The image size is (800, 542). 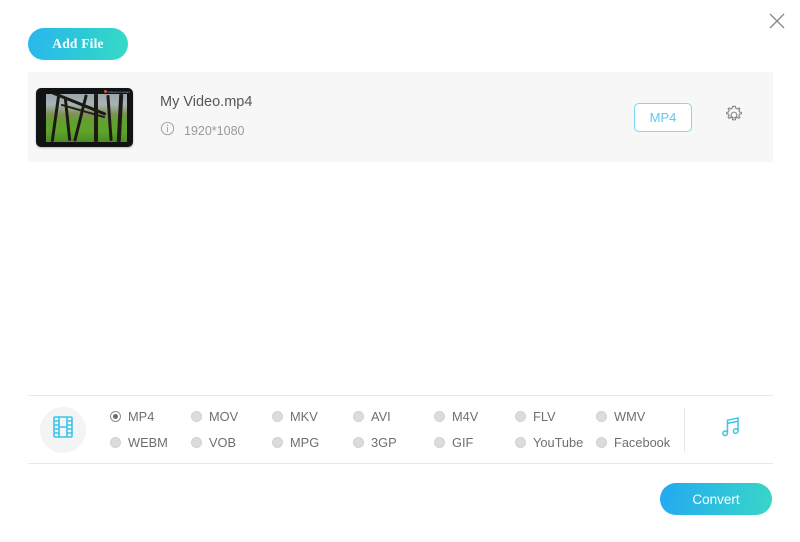 I want to click on file-settings-button, so click(x=734, y=117).